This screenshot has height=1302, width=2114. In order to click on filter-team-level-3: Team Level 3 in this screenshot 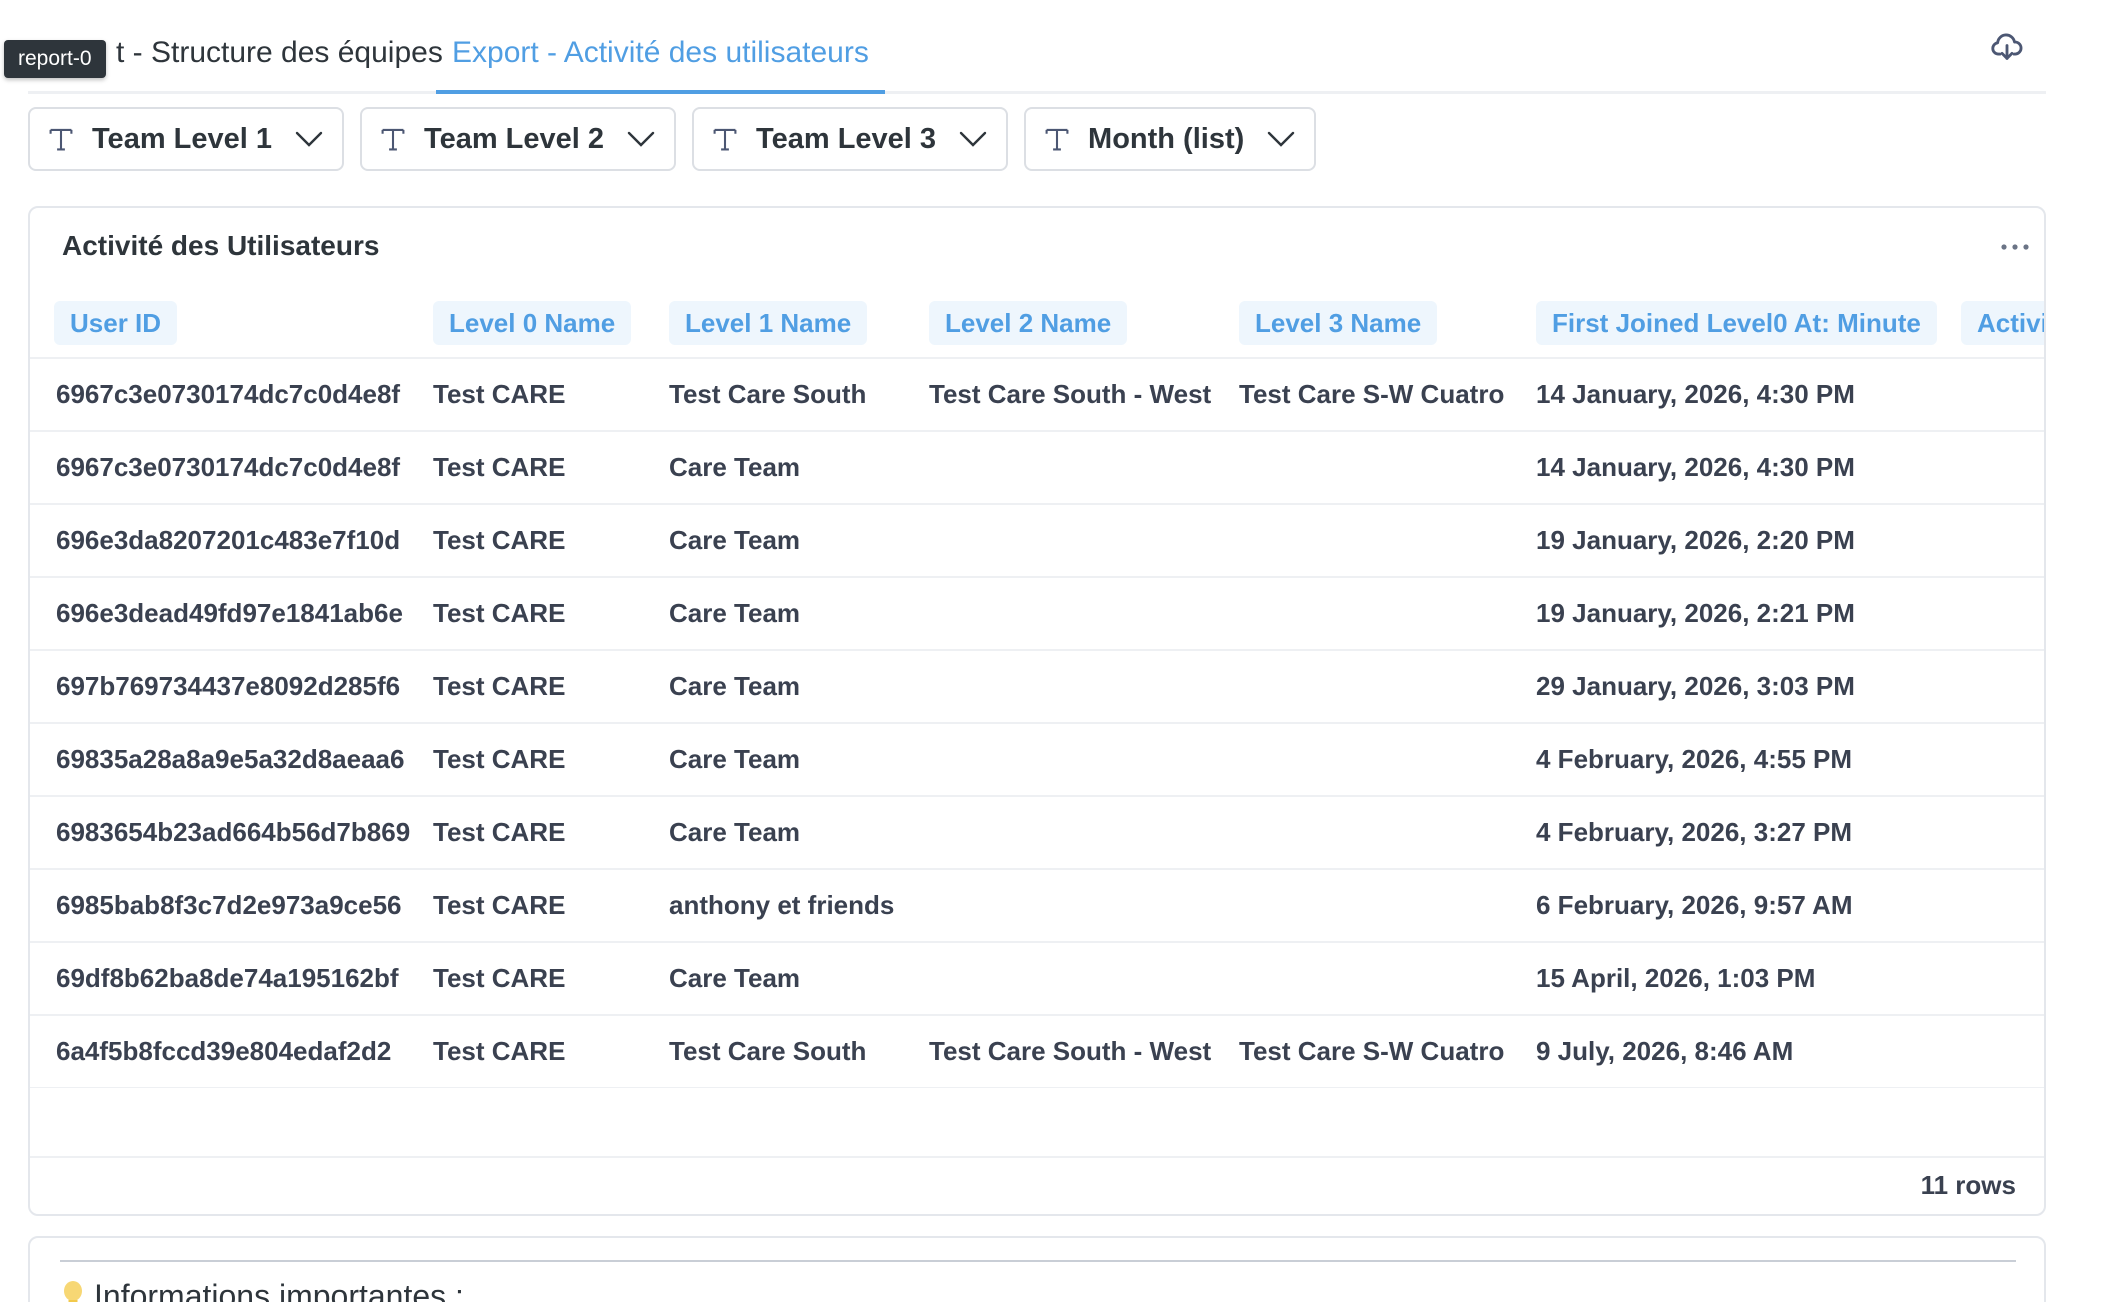, I will do `click(850, 139)`.